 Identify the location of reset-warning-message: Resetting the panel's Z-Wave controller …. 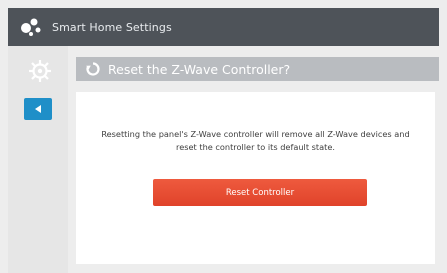
(255, 140).